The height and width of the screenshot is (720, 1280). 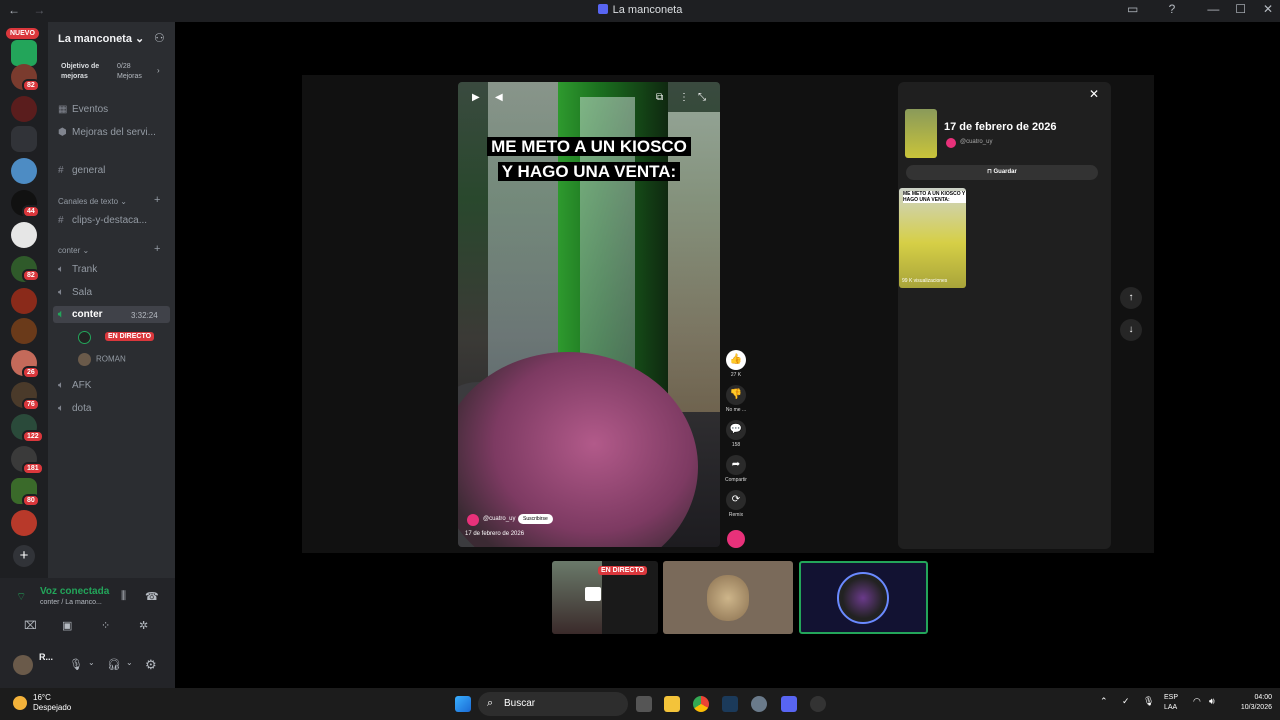 I want to click on disconnect-icon: ☎, so click(x=152, y=596).